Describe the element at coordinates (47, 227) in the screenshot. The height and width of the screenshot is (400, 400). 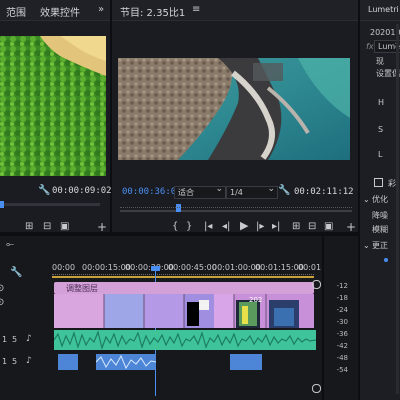
I see `overwrite-icon: ⊟` at that location.